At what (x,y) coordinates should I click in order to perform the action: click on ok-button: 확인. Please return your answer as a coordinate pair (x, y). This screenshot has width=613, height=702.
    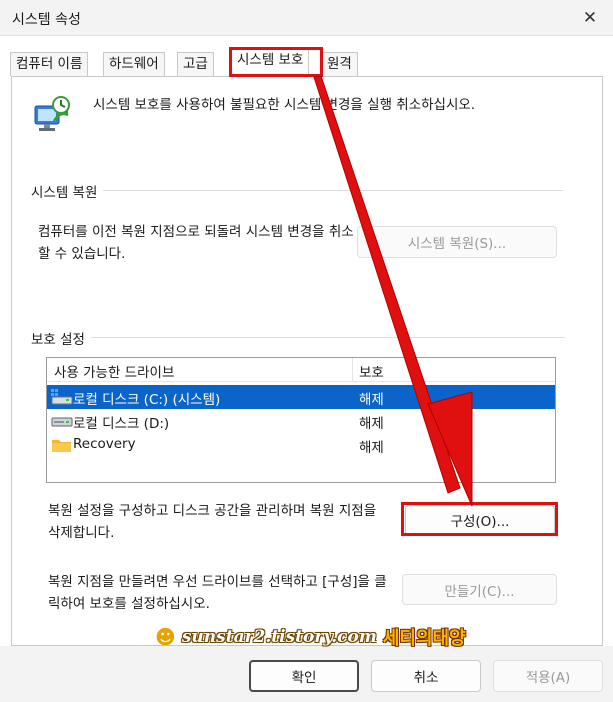
    Looking at the image, I should click on (304, 676).